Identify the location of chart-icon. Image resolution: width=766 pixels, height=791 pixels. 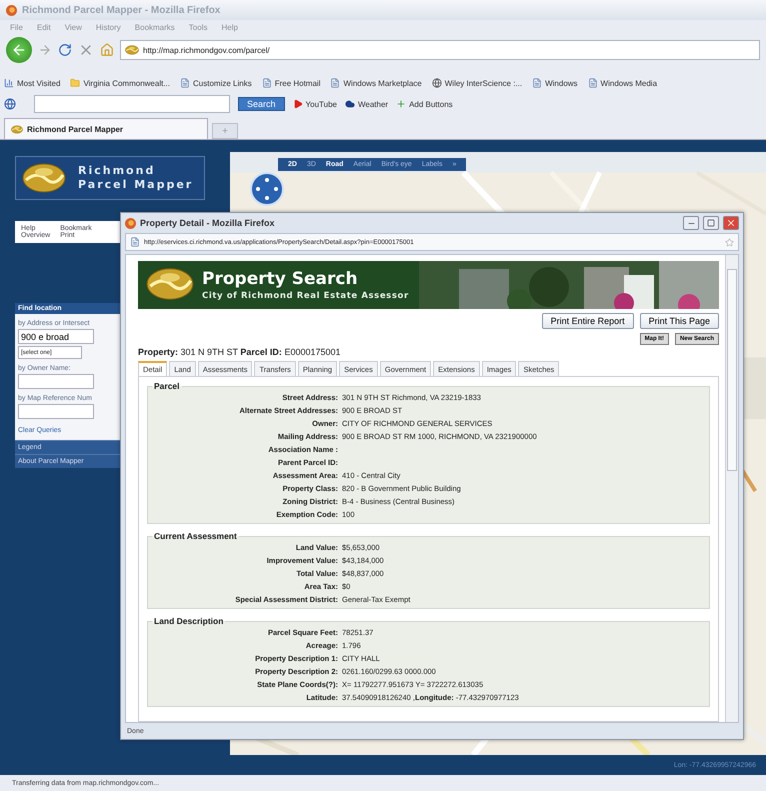
(9, 83).